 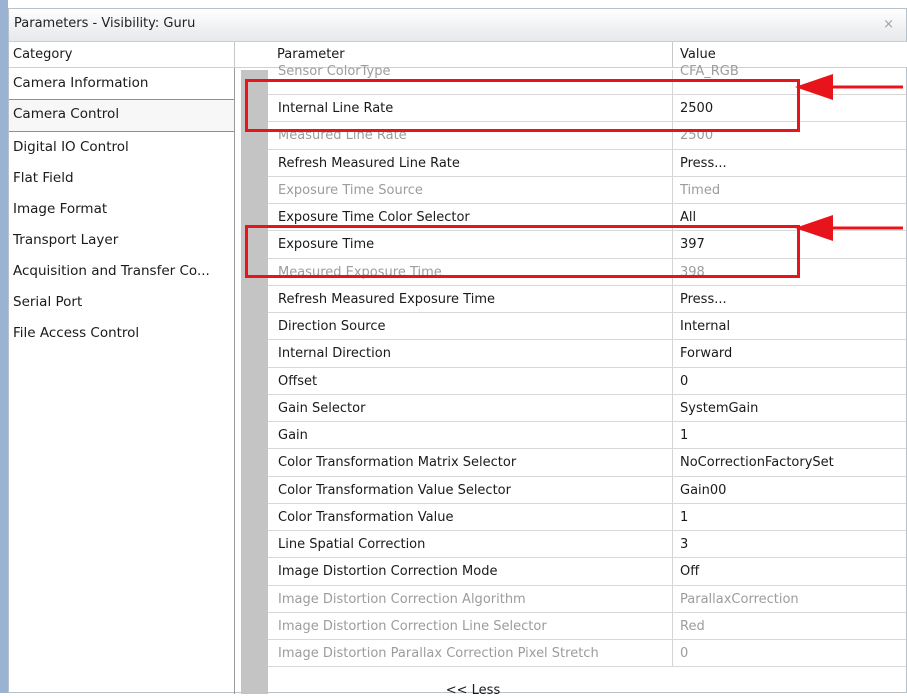 What do you see at coordinates (342, 136) in the screenshot?
I see `parameter-name: Measured Line Rate` at bounding box center [342, 136].